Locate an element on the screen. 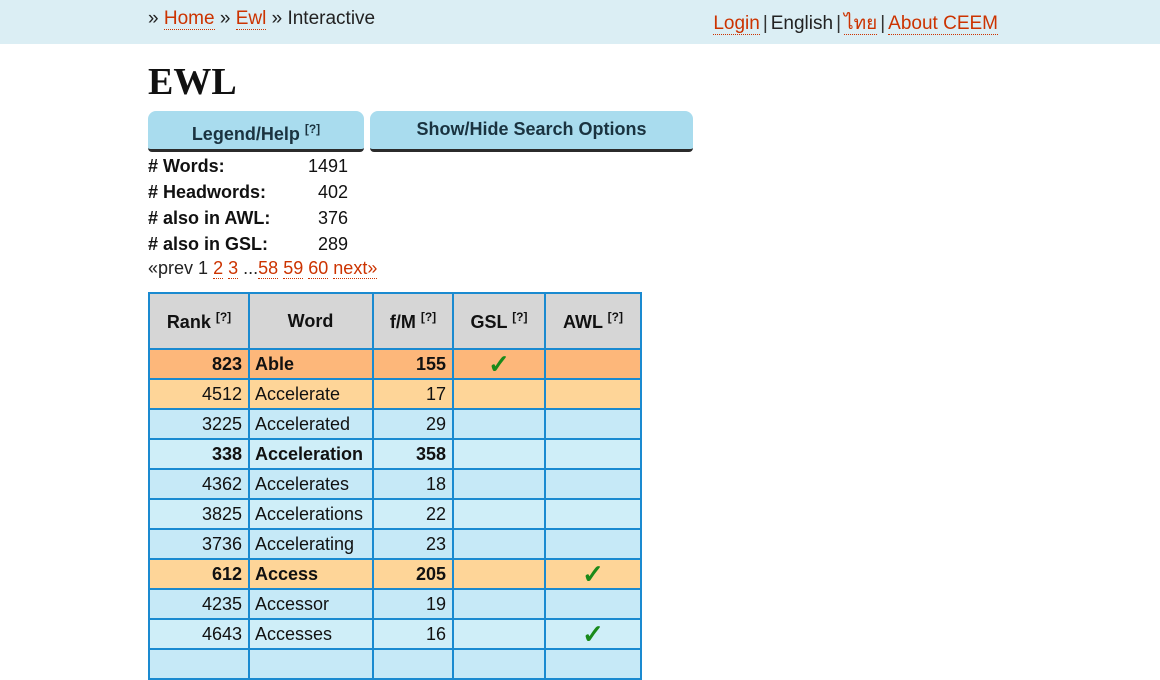  cell-word: Able is located at coordinates (311, 364).